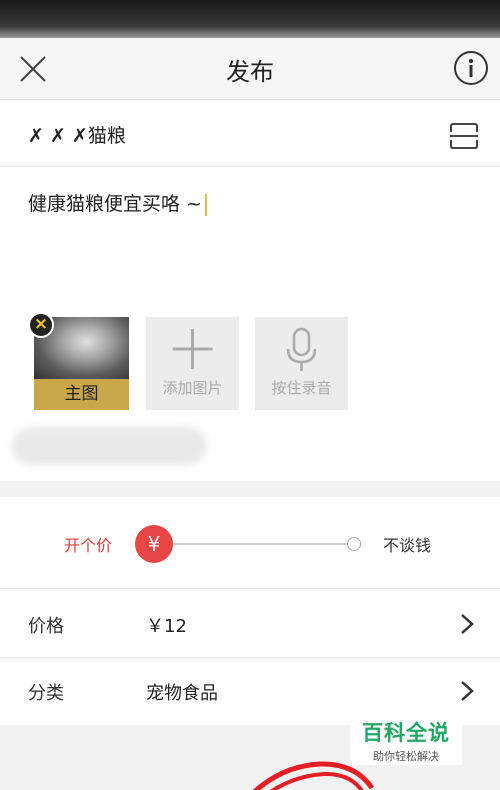  I want to click on price-value: ￥12, so click(166, 626).